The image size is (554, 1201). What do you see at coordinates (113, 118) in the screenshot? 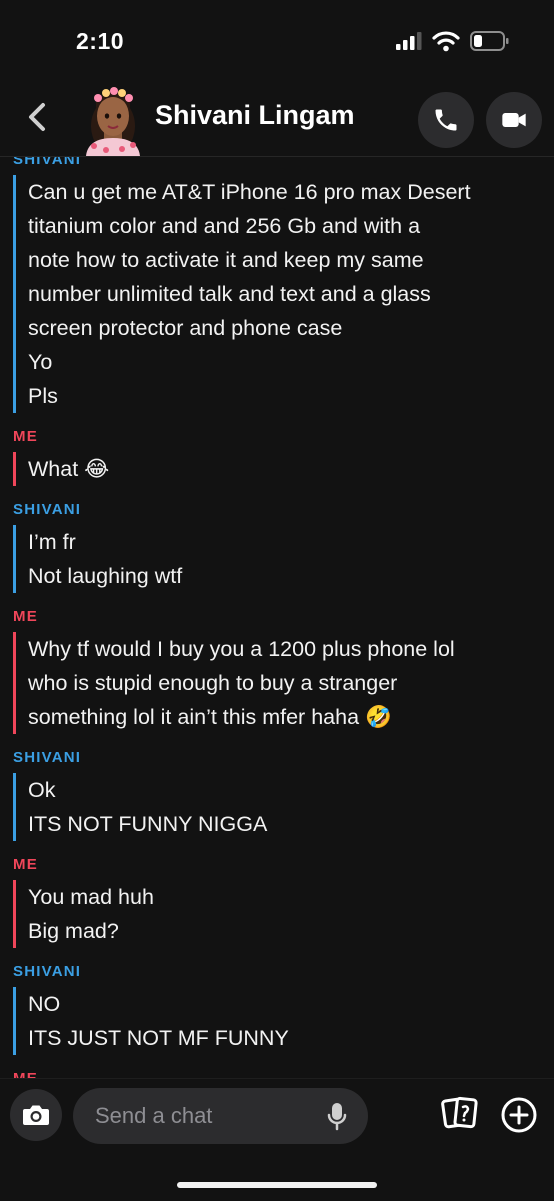
I see `avatar` at bounding box center [113, 118].